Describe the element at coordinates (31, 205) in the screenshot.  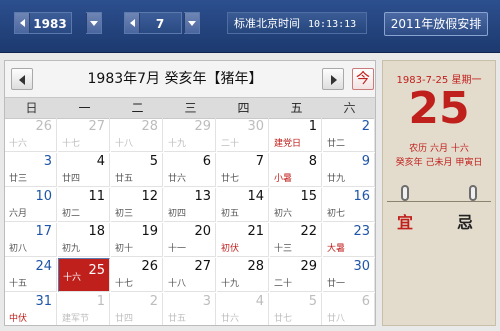
I see `day-cell: 10 六月` at that location.